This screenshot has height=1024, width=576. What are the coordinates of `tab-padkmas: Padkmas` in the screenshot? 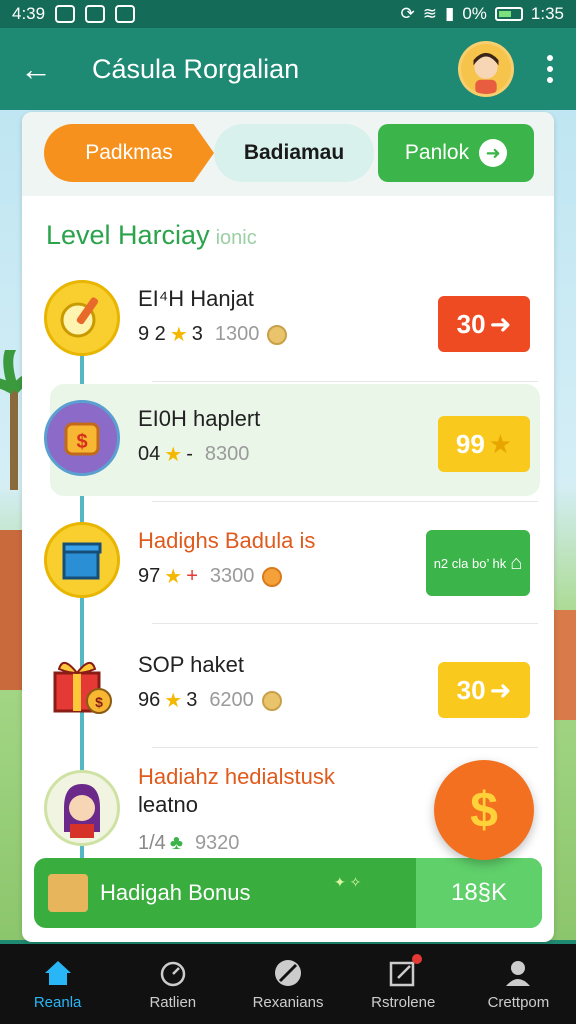 It's located at (129, 153).